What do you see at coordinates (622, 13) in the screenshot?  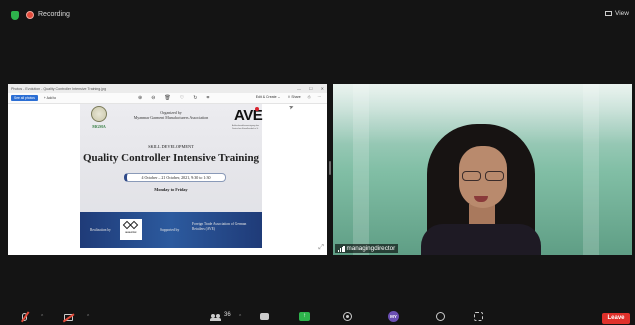 I see `view-label: View` at bounding box center [622, 13].